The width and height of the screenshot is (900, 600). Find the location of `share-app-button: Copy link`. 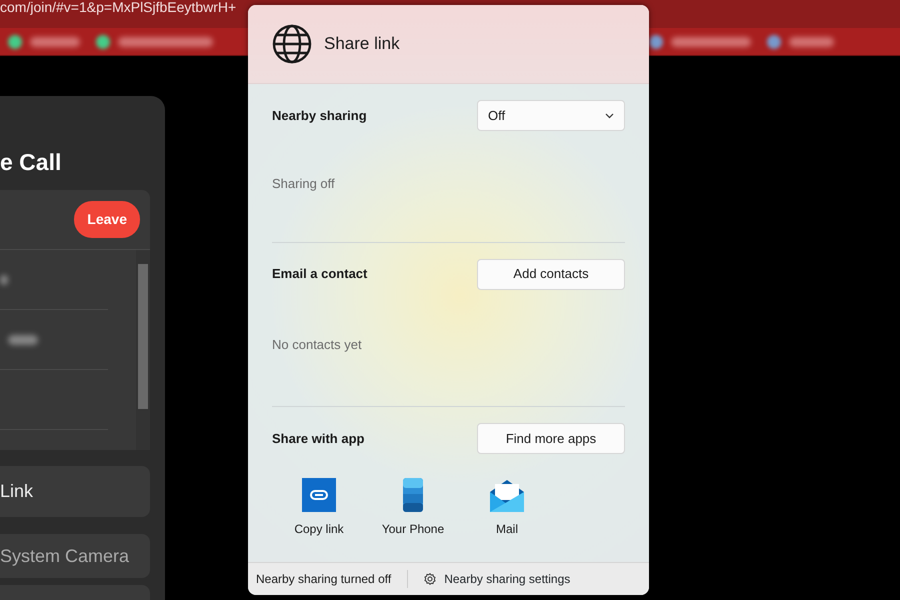

share-app-button: Copy link is located at coordinates (319, 507).